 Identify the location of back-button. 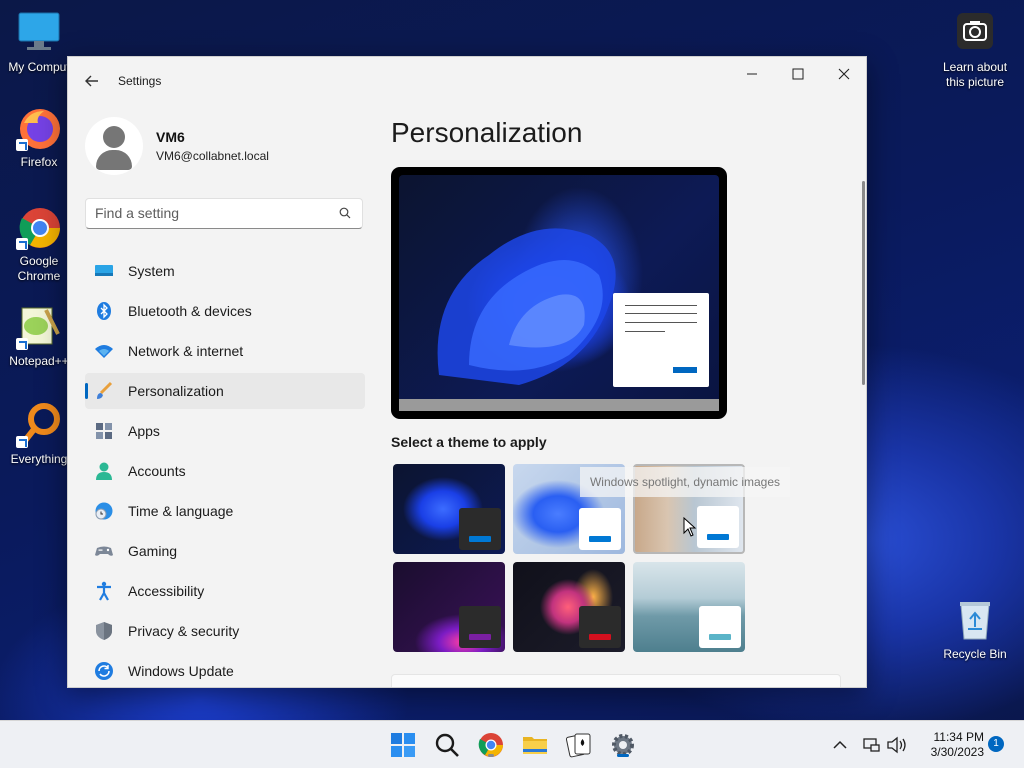
(92, 81).